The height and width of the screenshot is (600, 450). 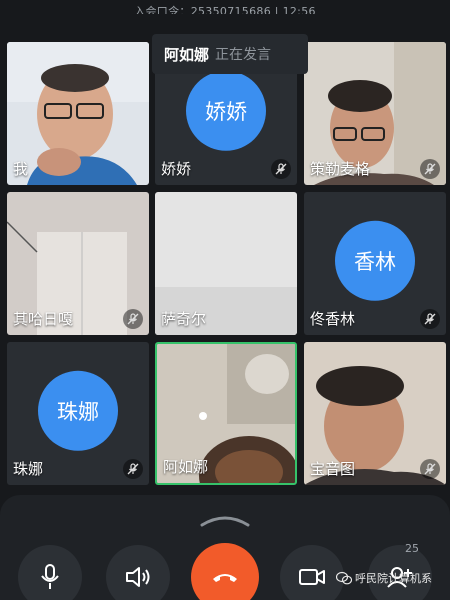 I want to click on participant-tile-aruna: 阿如娜, so click(x=226, y=413).